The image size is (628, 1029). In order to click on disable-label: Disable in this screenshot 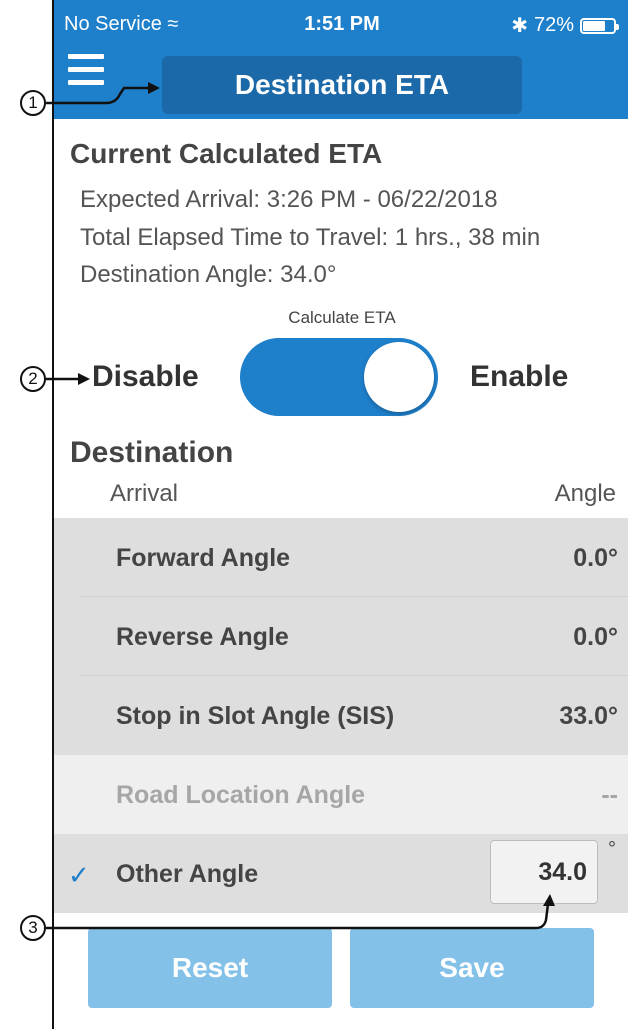, I will do `click(145, 377)`.